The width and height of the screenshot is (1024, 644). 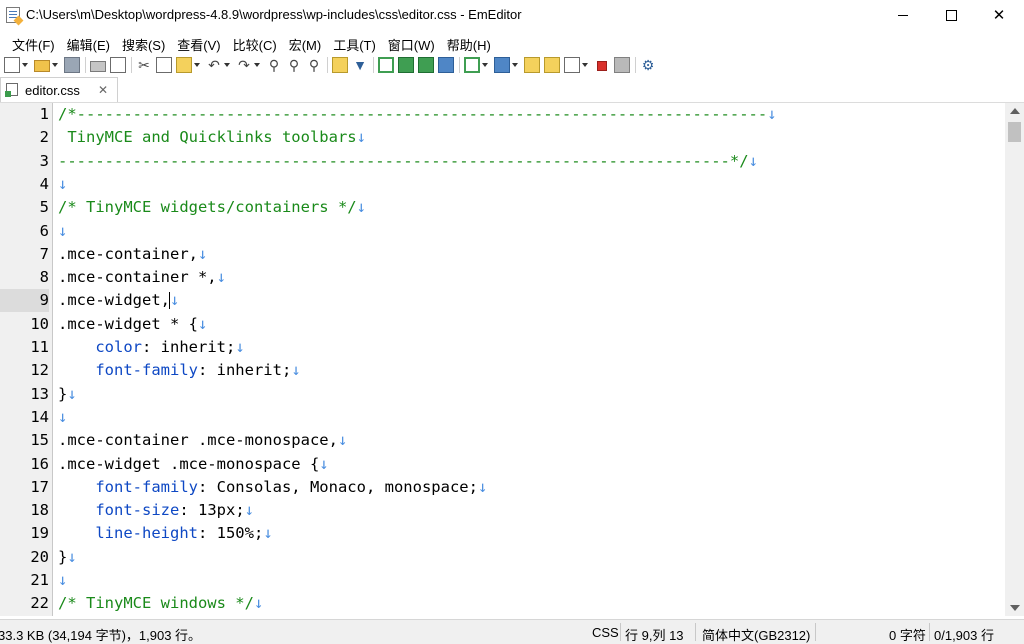 What do you see at coordinates (502, 580) in the screenshot?
I see `code-line: 21 ↓` at bounding box center [502, 580].